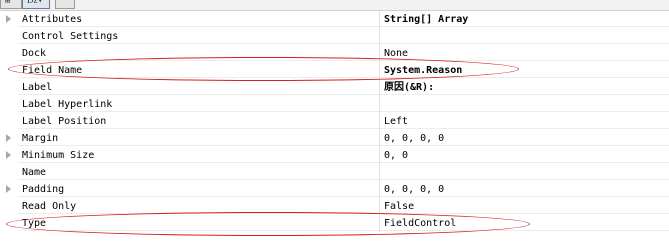 The image size is (669, 251). I want to click on categorized-view-button: ⊞, so click(11, 4).